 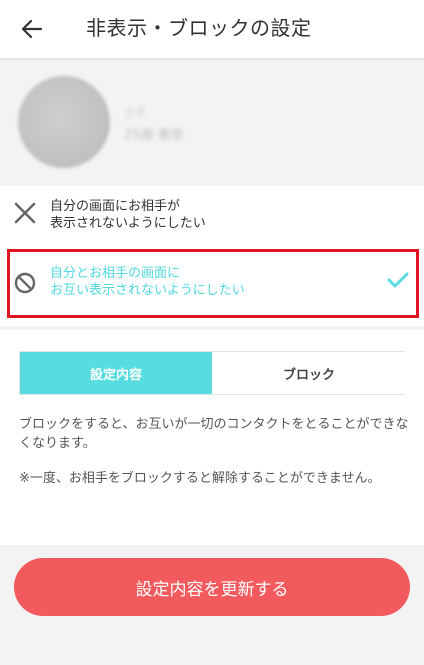 What do you see at coordinates (135, 112) in the screenshot?
I see `profile-name: さき` at bounding box center [135, 112].